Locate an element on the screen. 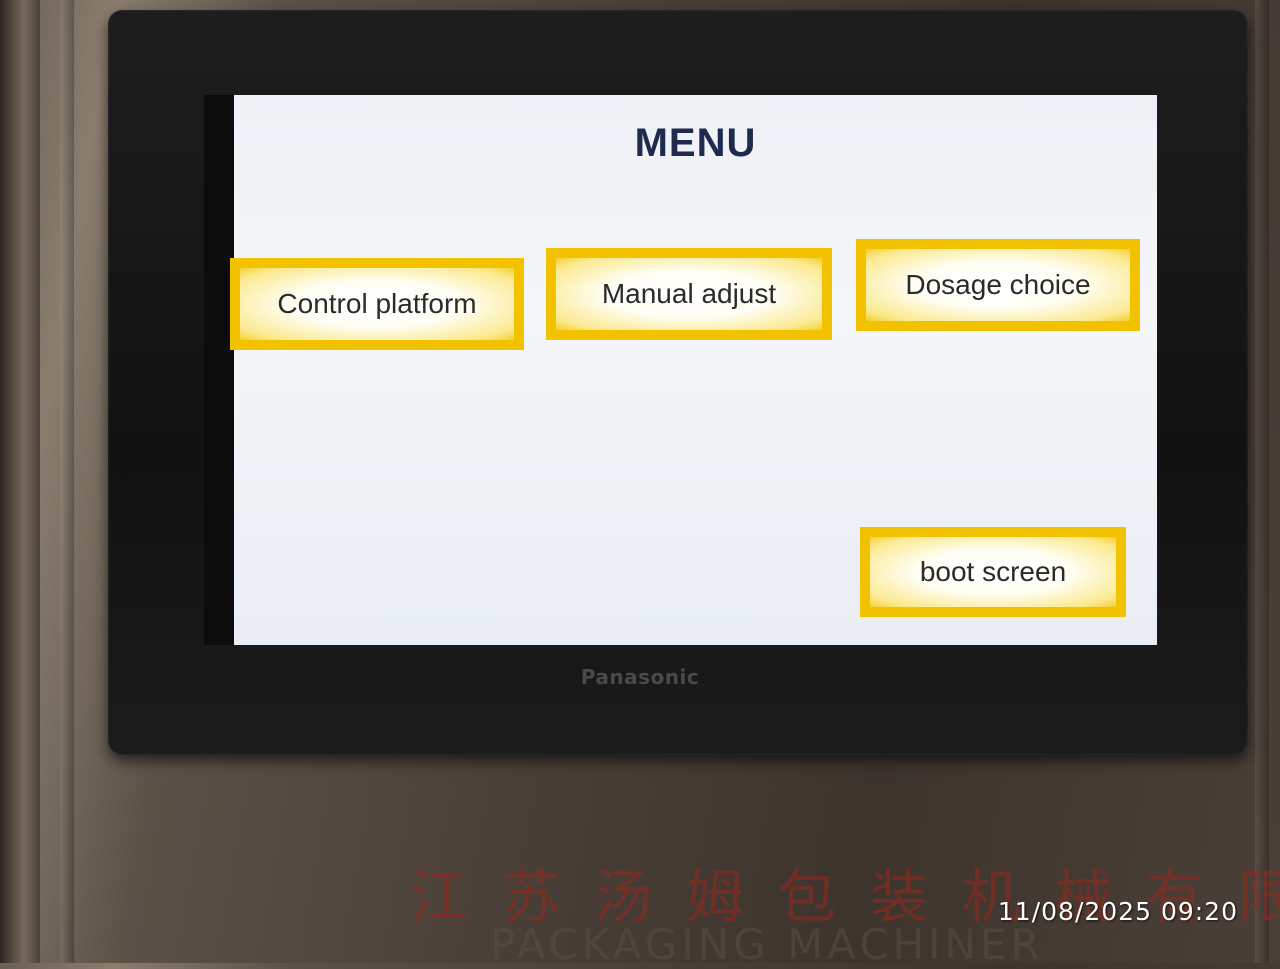 The height and width of the screenshot is (969, 1280). dosage-choice-label: Dosage choice is located at coordinates (998, 284).